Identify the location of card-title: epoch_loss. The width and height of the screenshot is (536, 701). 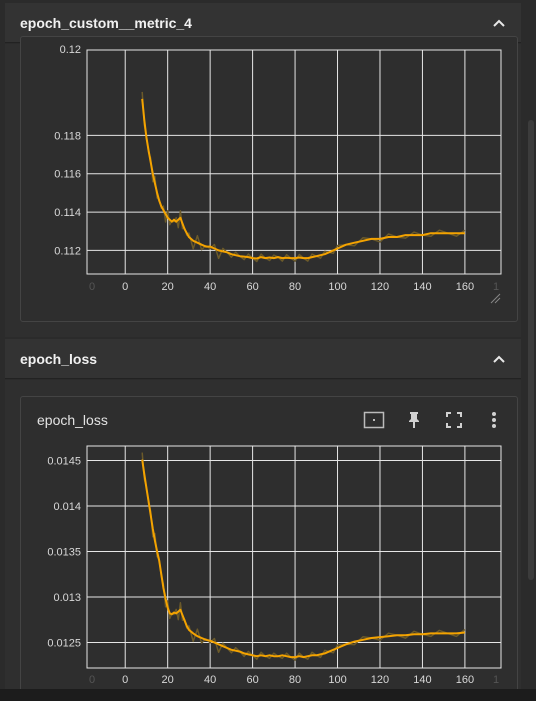
(72, 420).